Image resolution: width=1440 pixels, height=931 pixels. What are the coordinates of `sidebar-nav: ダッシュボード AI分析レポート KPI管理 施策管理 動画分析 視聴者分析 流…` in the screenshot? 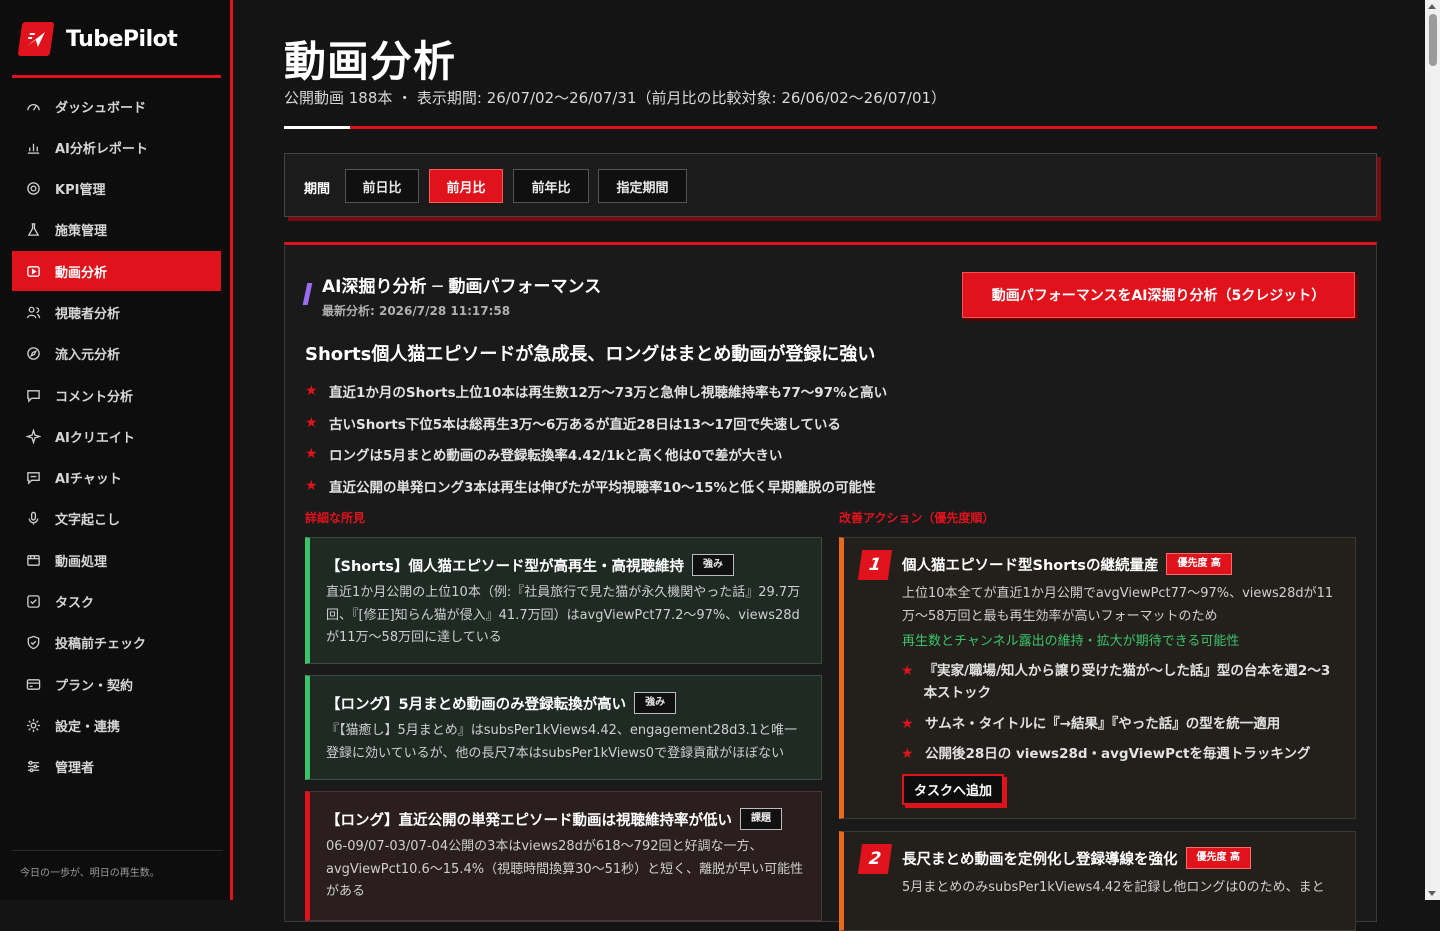 It's located at (116, 437).